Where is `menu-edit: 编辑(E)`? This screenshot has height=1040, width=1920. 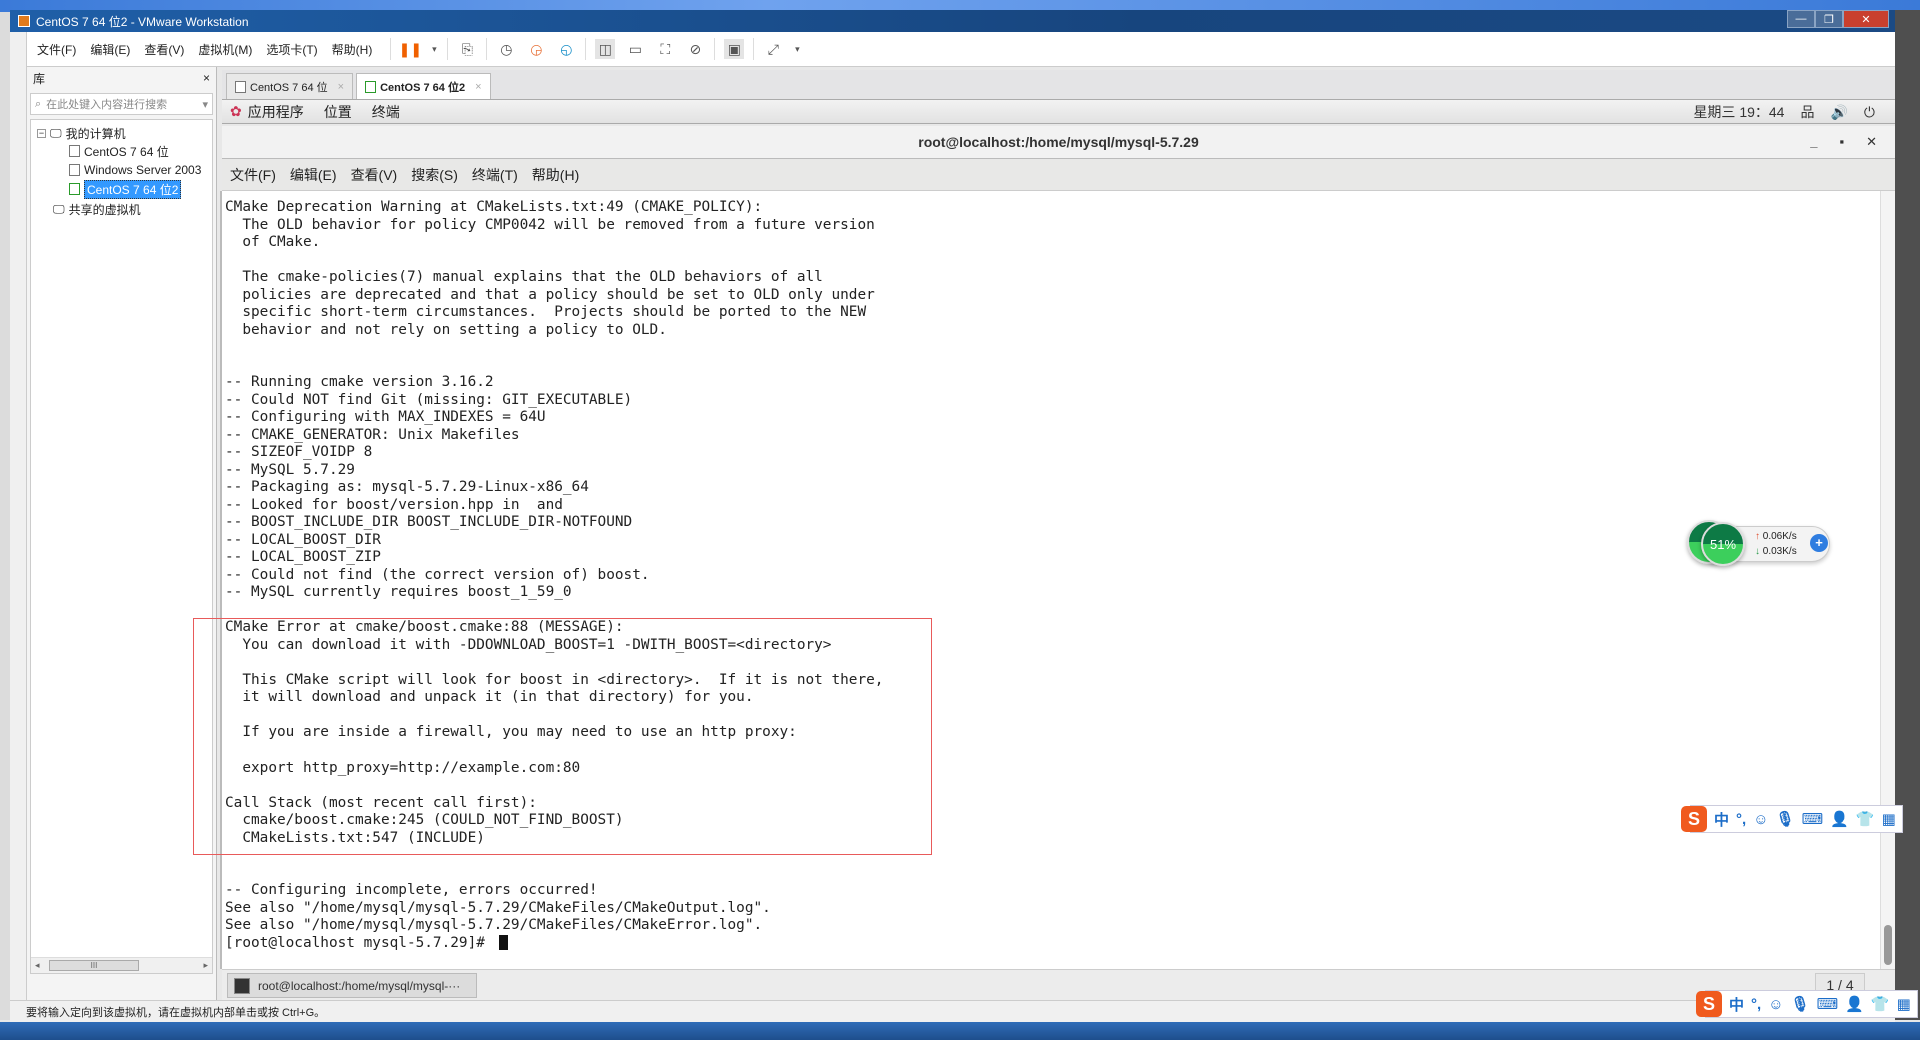 menu-edit: 编辑(E) is located at coordinates (110, 49).